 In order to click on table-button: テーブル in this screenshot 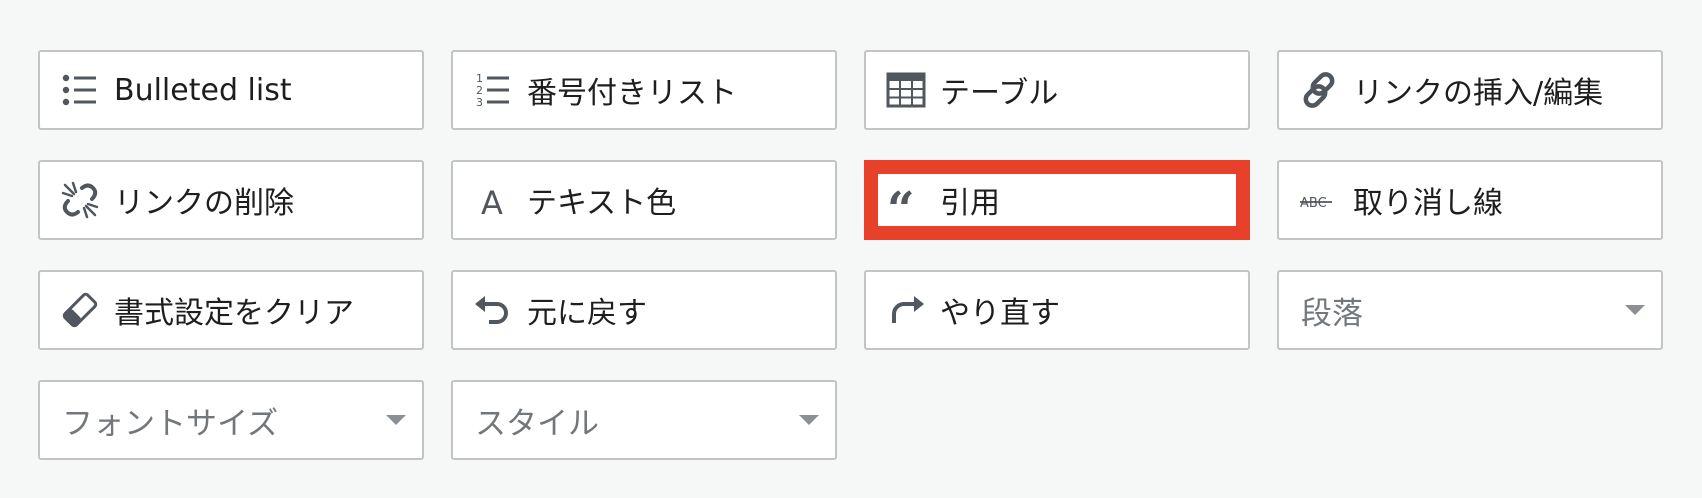, I will do `click(1057, 90)`.